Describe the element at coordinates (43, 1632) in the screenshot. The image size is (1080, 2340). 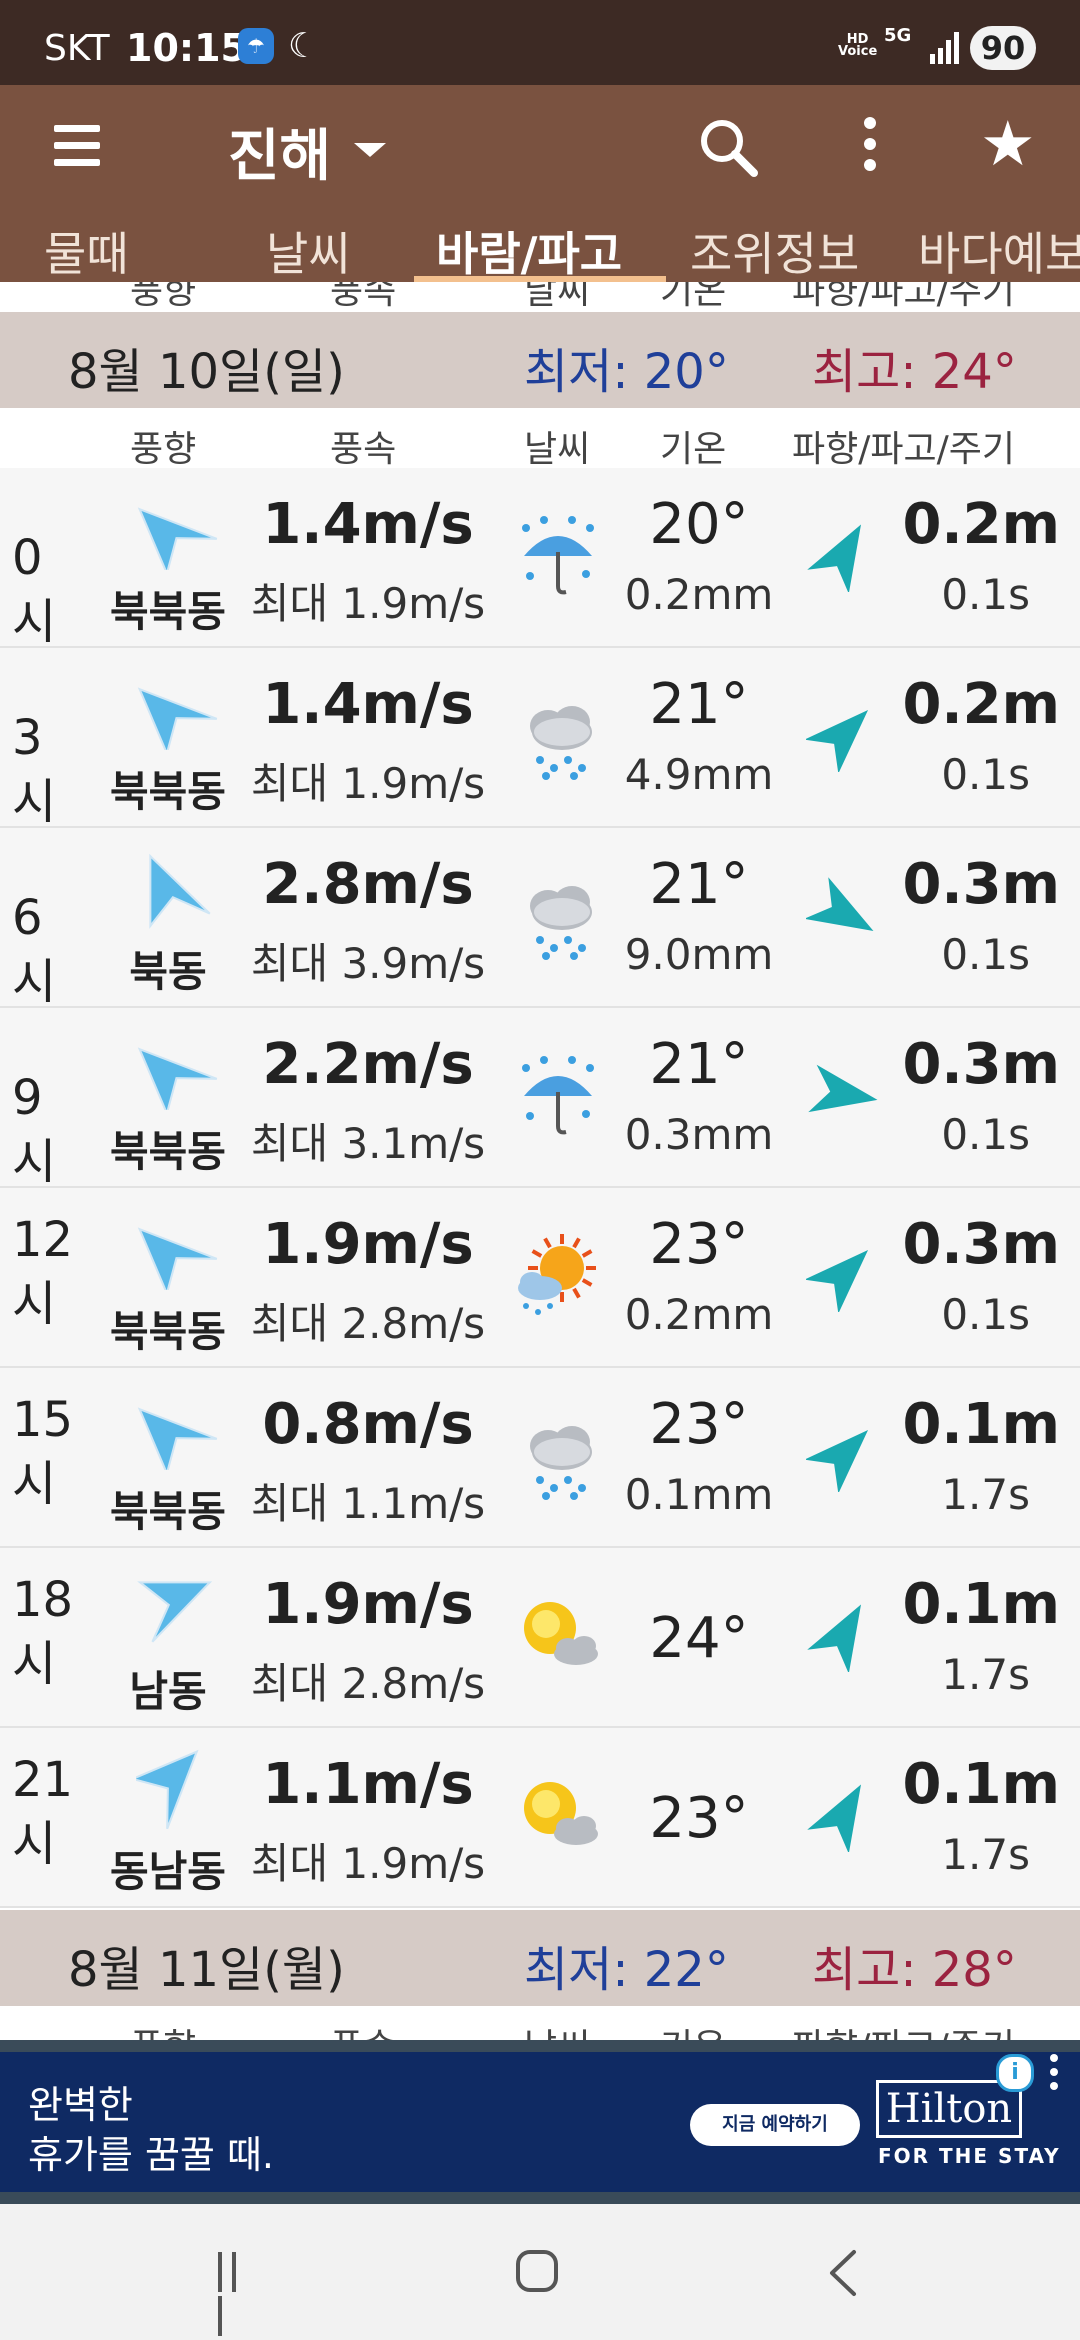
I see `hour-label: 18시` at that location.